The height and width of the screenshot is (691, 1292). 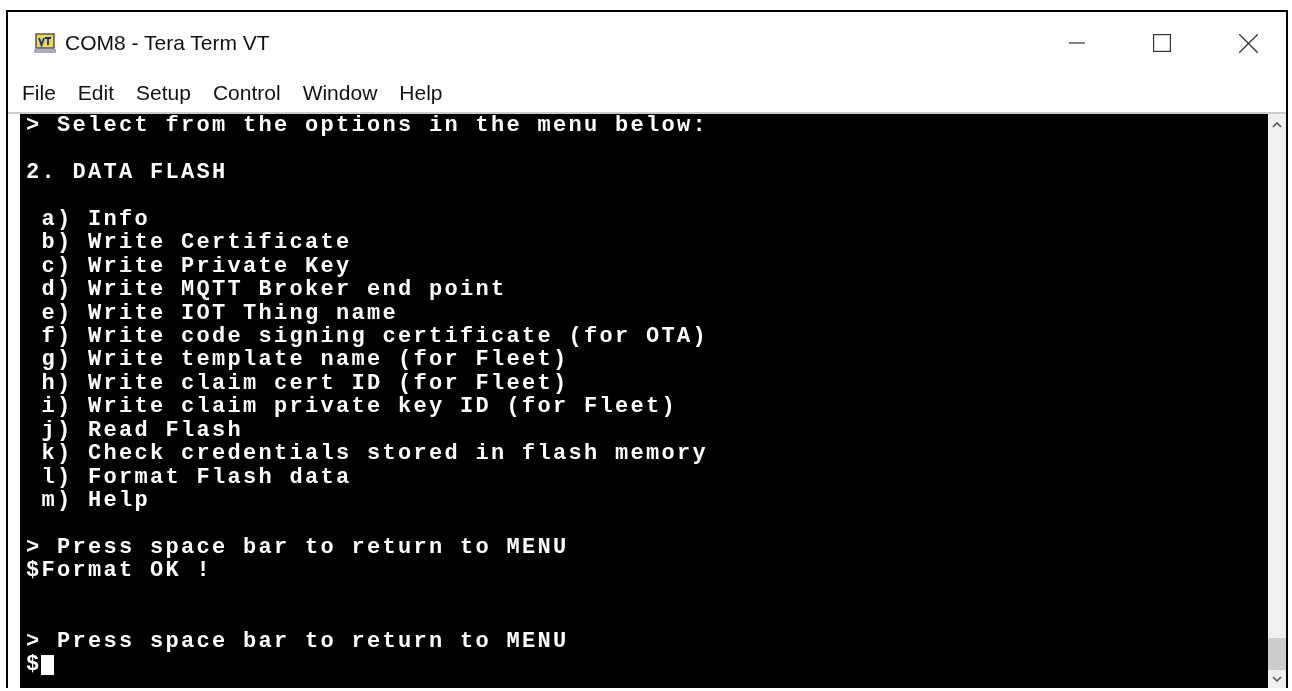 I want to click on terminal-line: k) Check credentials stored in flash memory, so click(x=374, y=454).